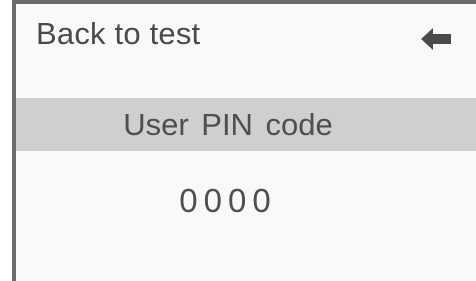  I want to click on arrow-left-icon, so click(436, 39).